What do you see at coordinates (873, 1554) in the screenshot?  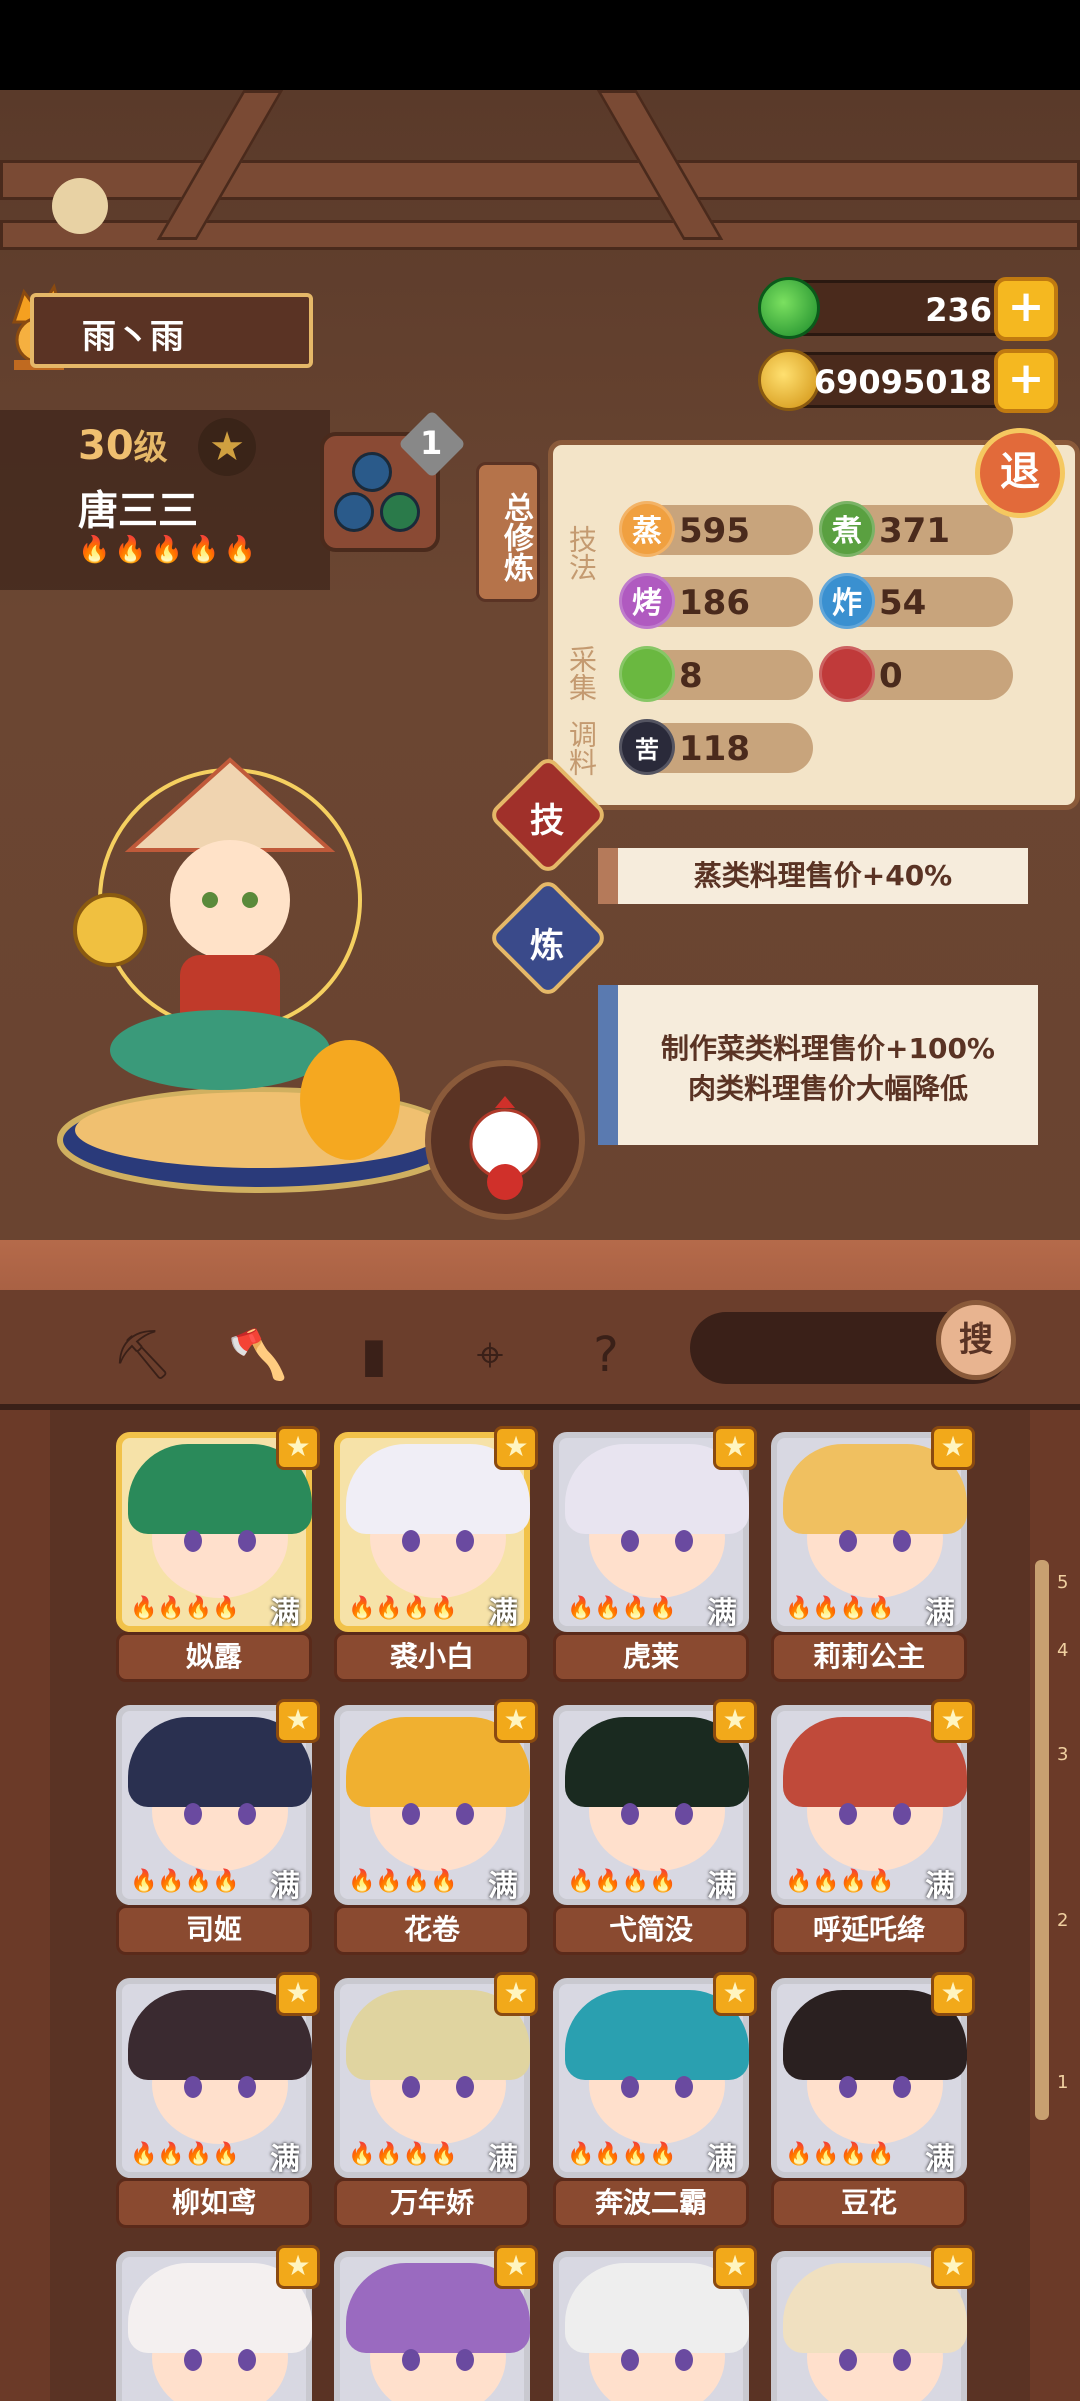 I see `character-card: 🔥🔥🔥🔥 满 ★ 莉莉公主` at bounding box center [873, 1554].